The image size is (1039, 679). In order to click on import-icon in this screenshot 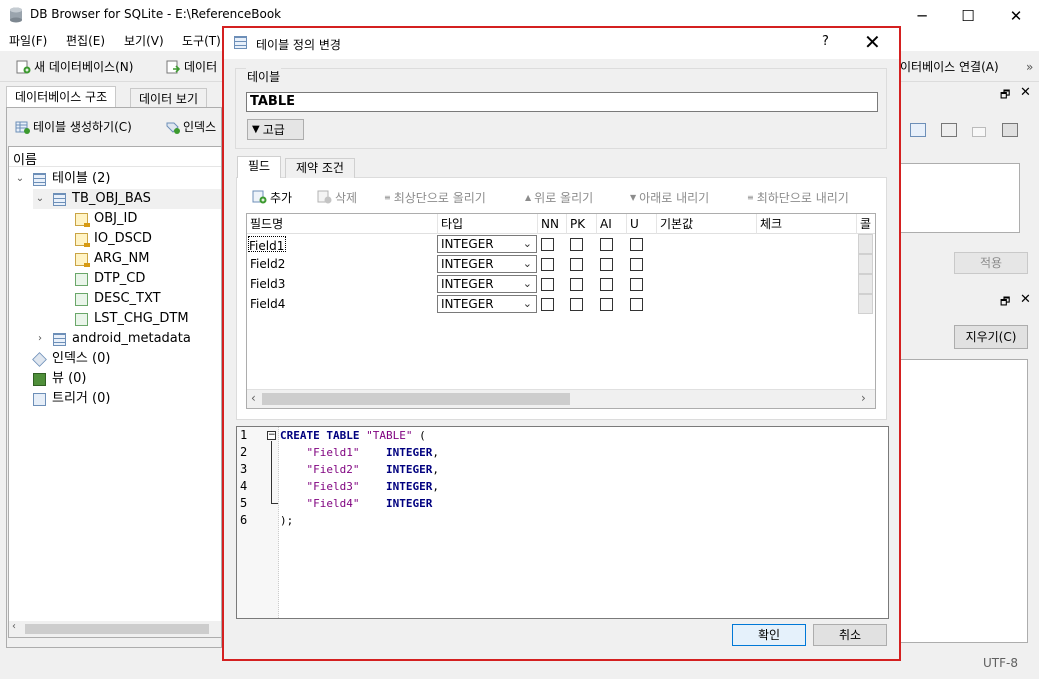, I will do `click(949, 130)`.